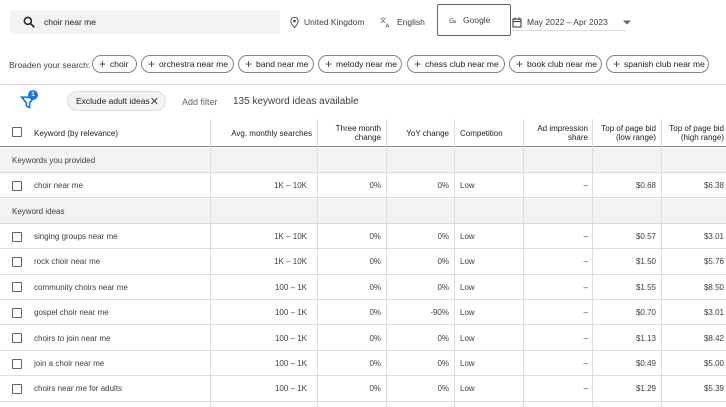 This screenshot has height=407, width=726. What do you see at coordinates (363, 186) in the screenshot?
I see `table-row: choir near me 1K – 10K 0% 0% Low – $0.68 $6.38` at bounding box center [363, 186].